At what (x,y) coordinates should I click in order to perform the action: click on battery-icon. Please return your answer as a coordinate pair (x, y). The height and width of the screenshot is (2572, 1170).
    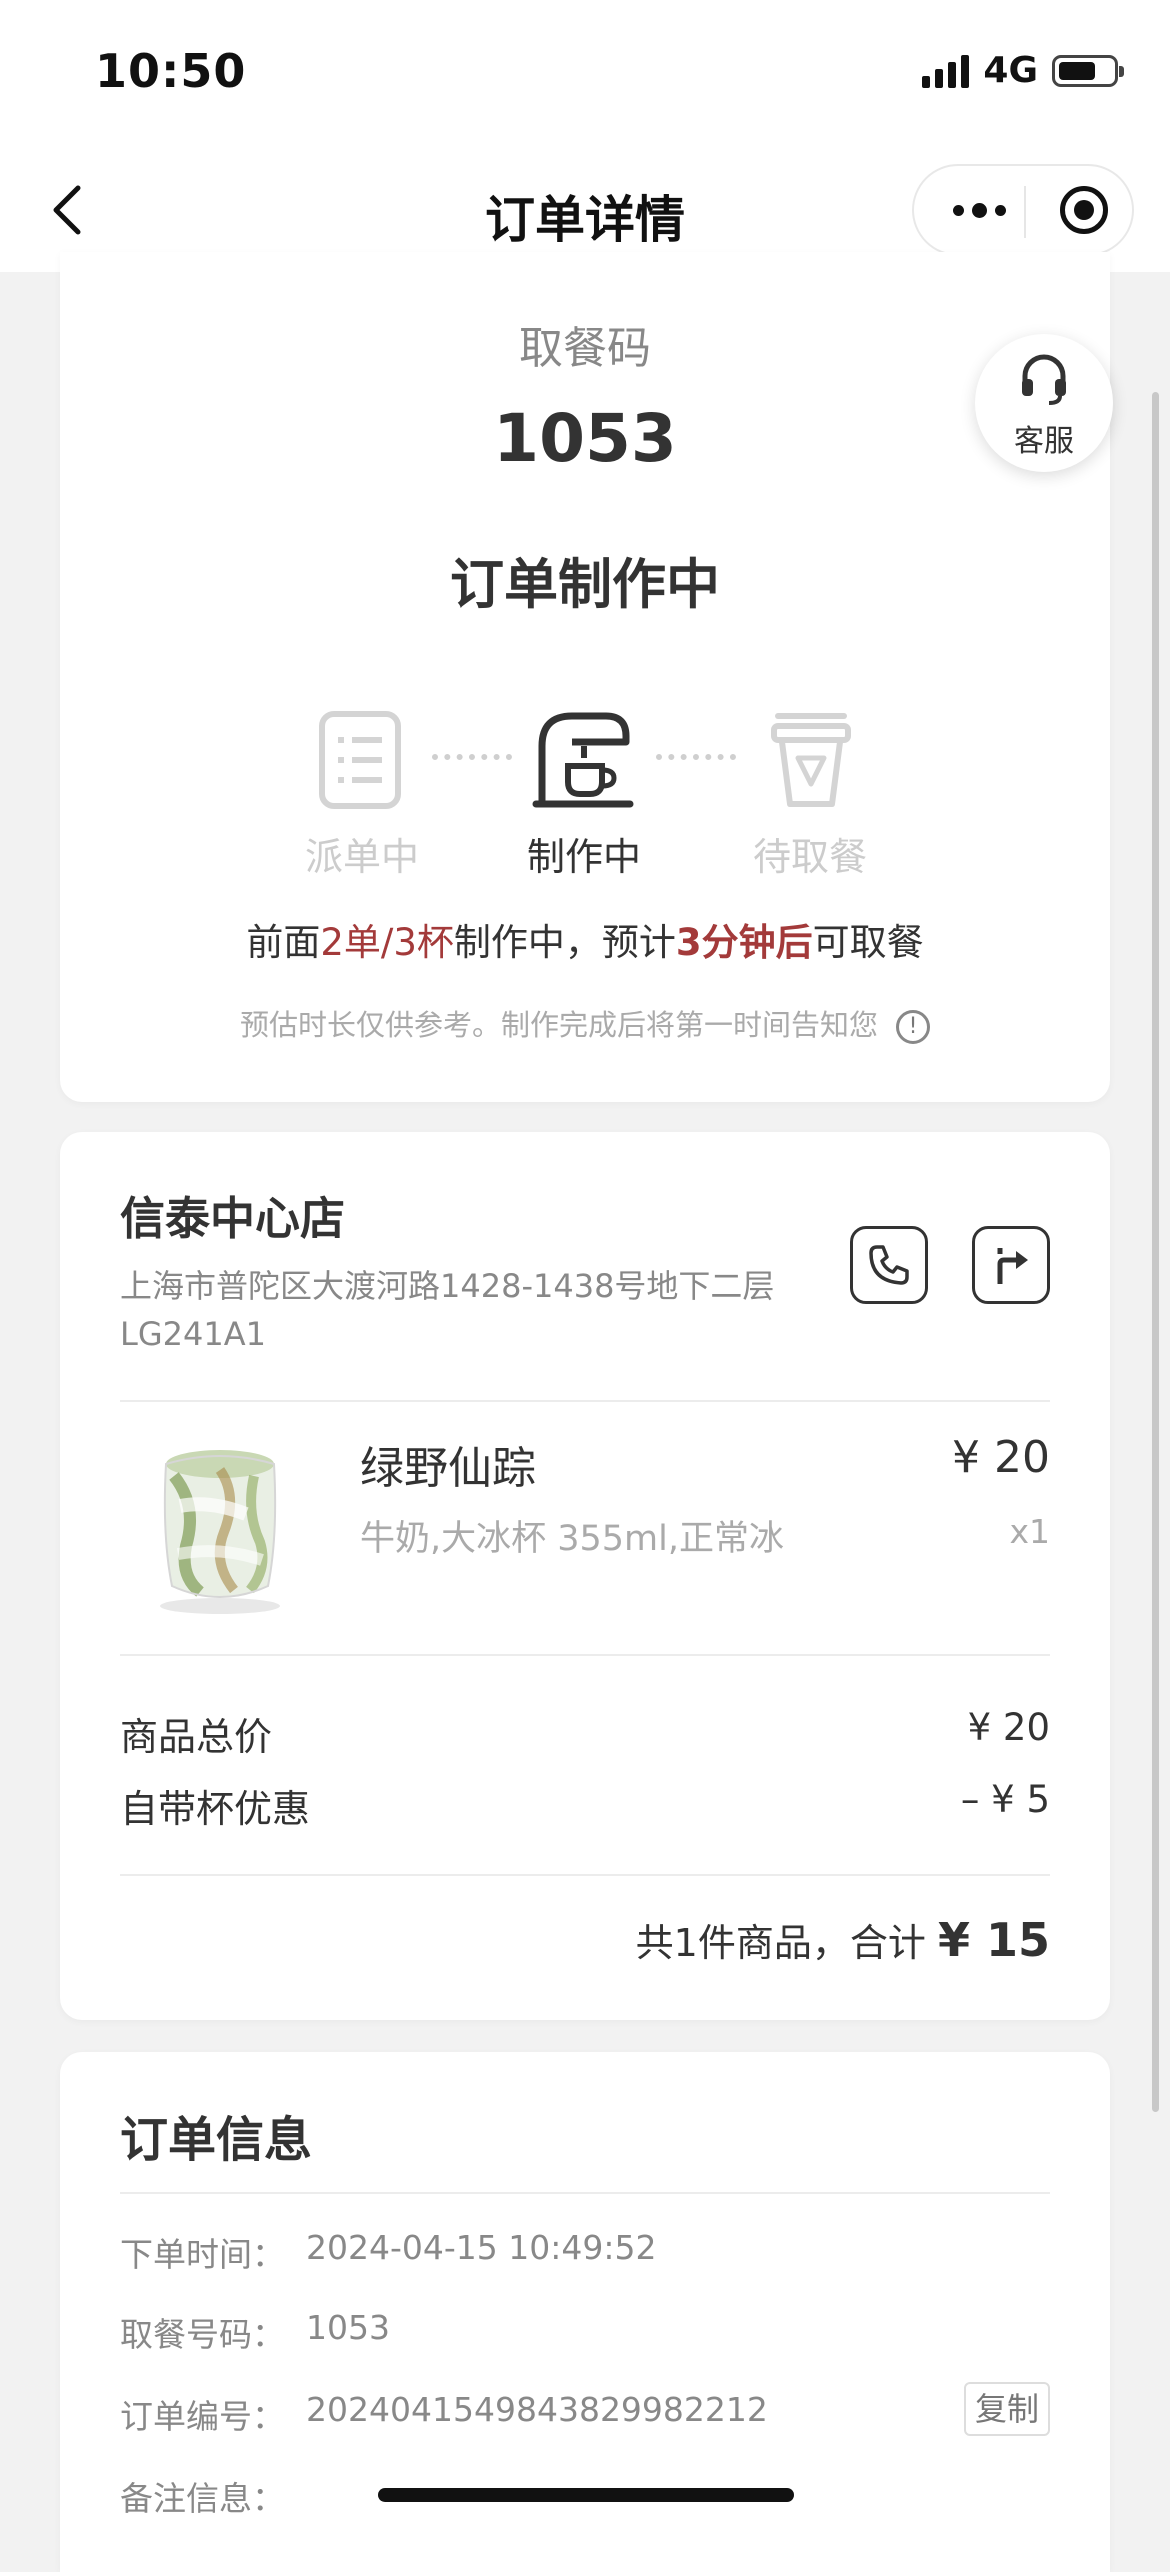
    Looking at the image, I should click on (1088, 70).